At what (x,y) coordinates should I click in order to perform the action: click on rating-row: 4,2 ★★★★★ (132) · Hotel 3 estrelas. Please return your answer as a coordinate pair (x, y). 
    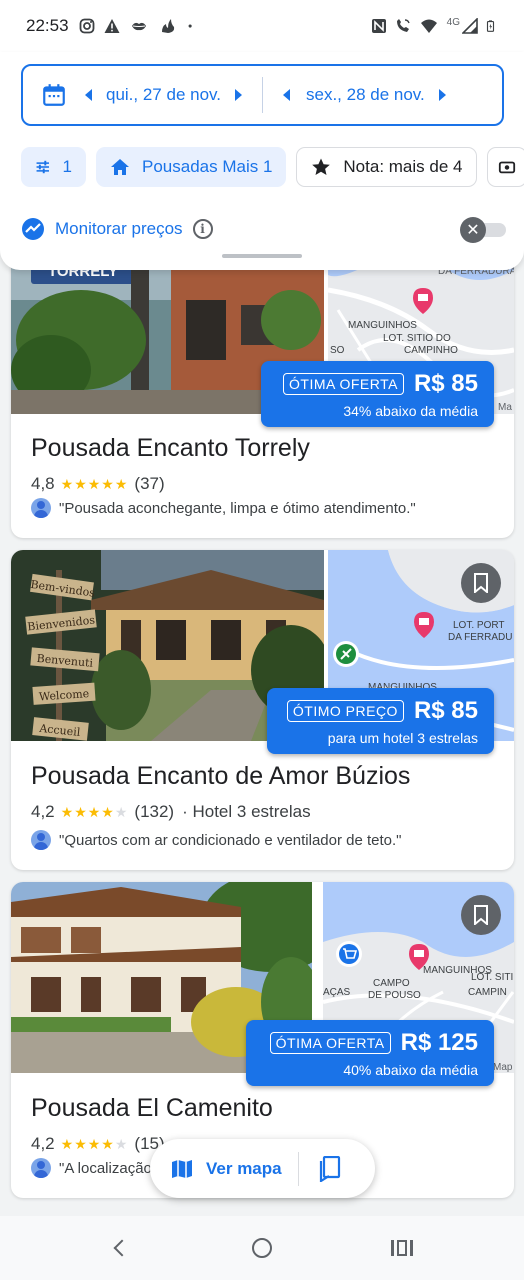
    Looking at the image, I should click on (171, 812).